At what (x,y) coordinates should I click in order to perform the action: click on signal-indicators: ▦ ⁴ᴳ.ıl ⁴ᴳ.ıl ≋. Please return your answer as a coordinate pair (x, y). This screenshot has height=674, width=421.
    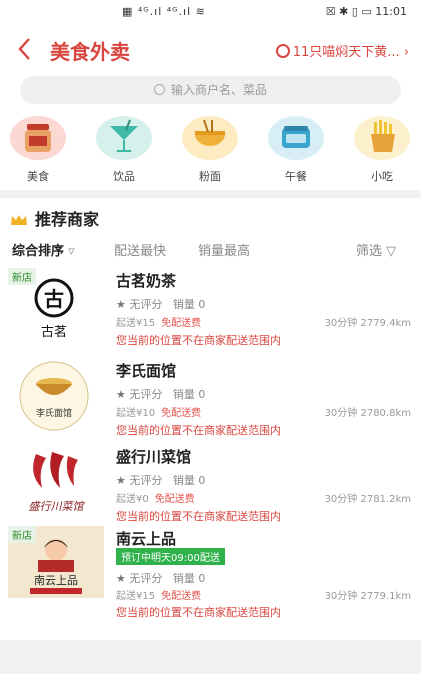
    Looking at the image, I should click on (164, 11).